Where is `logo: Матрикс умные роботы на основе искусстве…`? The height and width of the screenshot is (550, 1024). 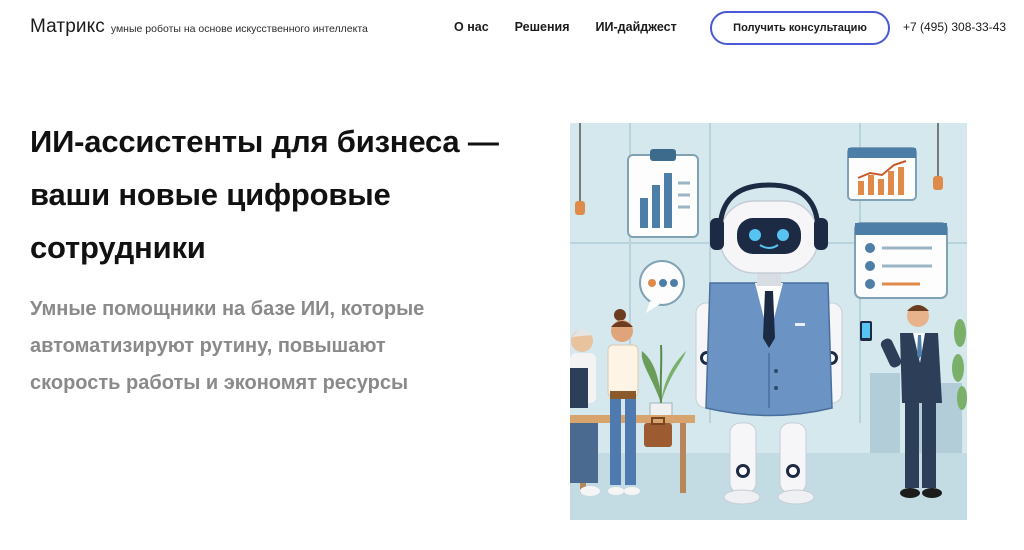 logo: Матрикс умные роботы на основе искусстве… is located at coordinates (199, 27).